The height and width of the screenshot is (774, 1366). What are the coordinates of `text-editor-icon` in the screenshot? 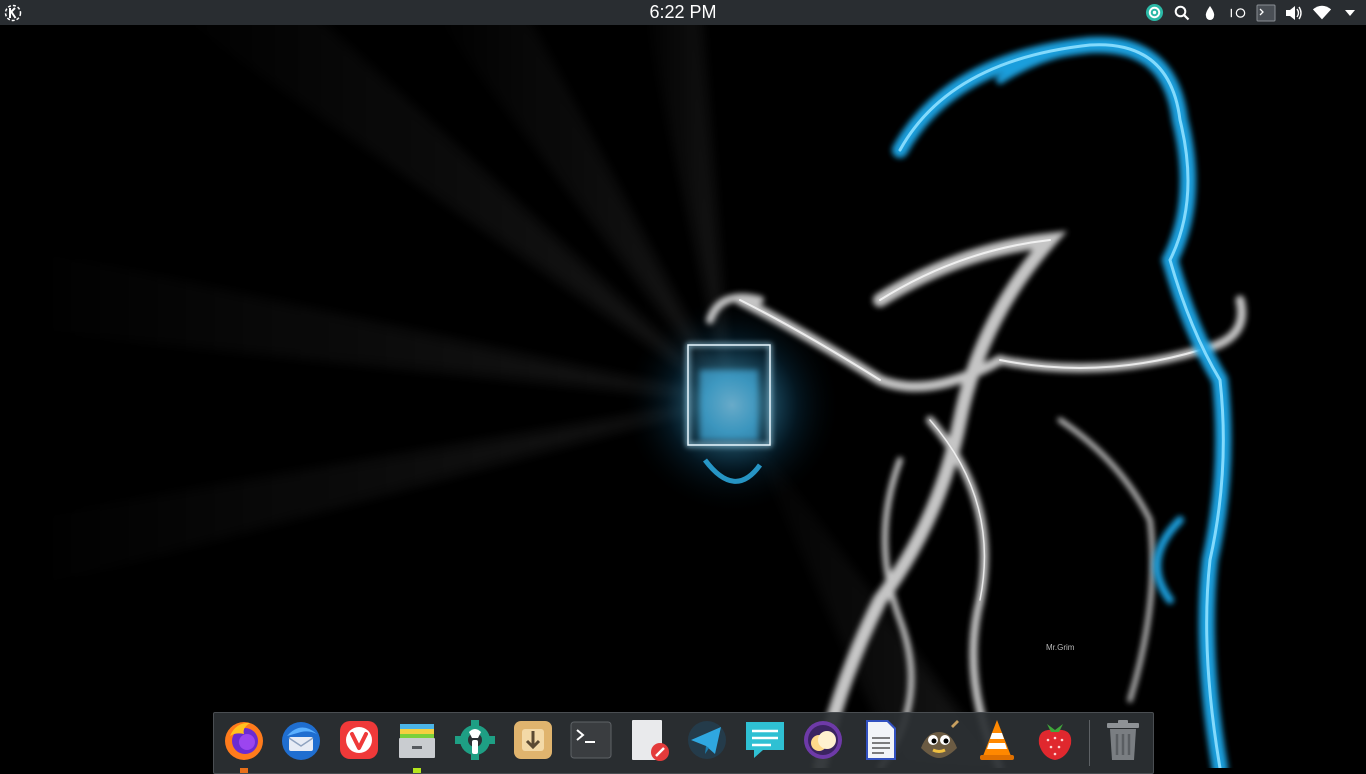 It's located at (650, 740).